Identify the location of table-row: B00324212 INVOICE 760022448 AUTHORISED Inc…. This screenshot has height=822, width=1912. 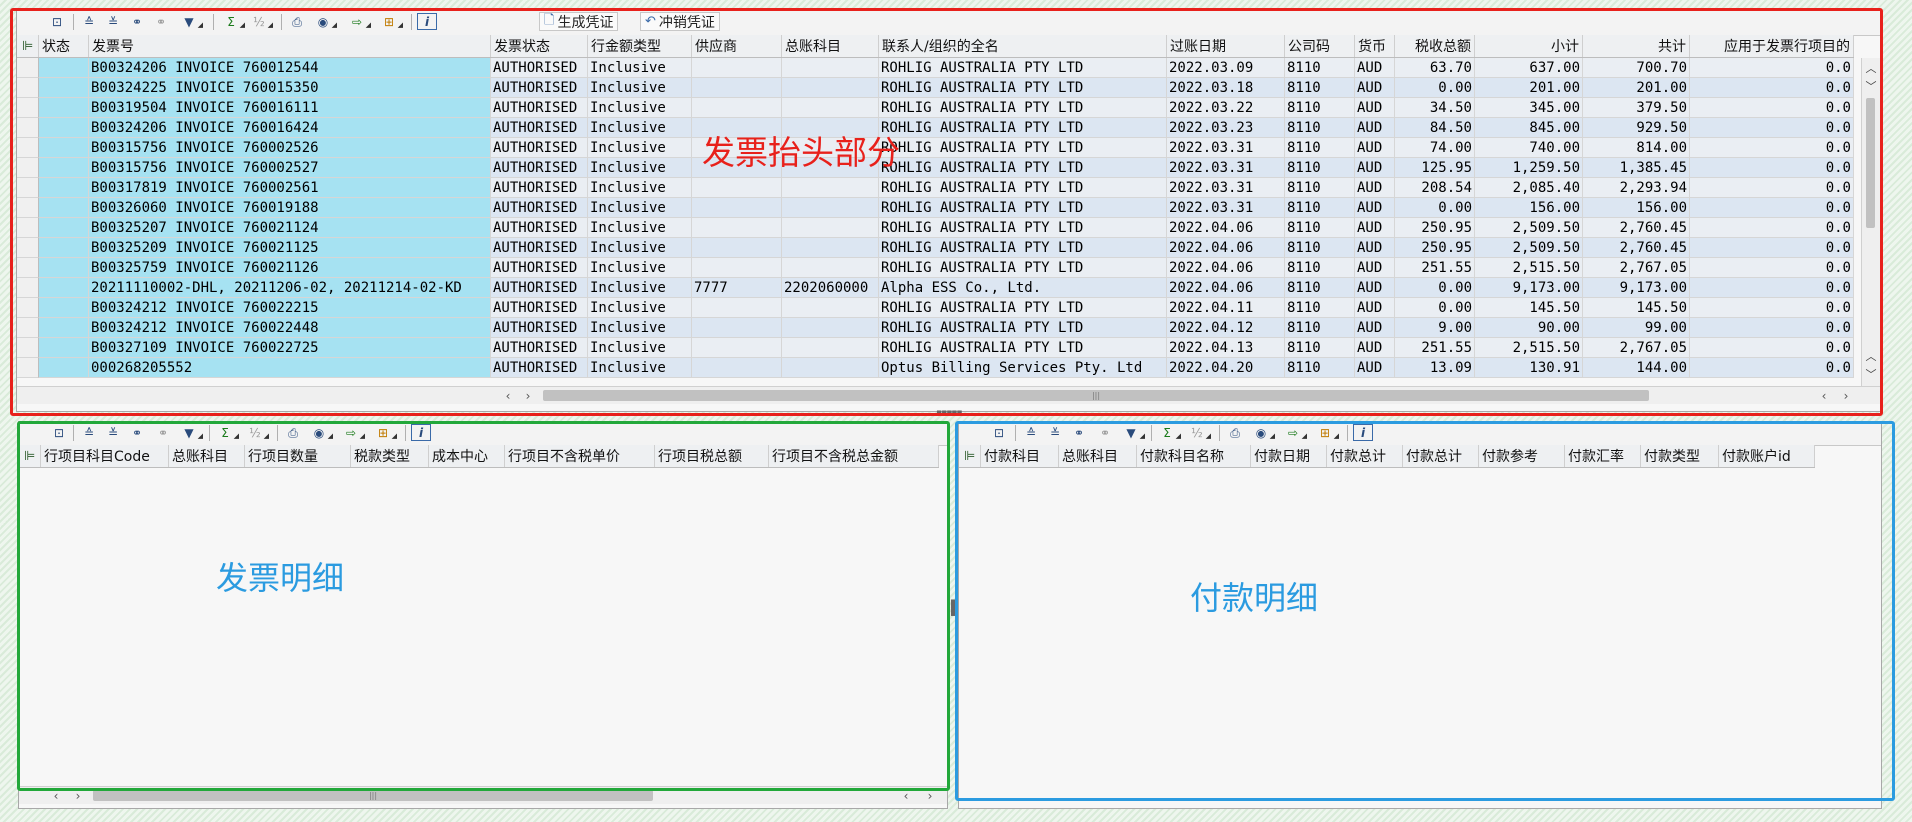
(935, 328).